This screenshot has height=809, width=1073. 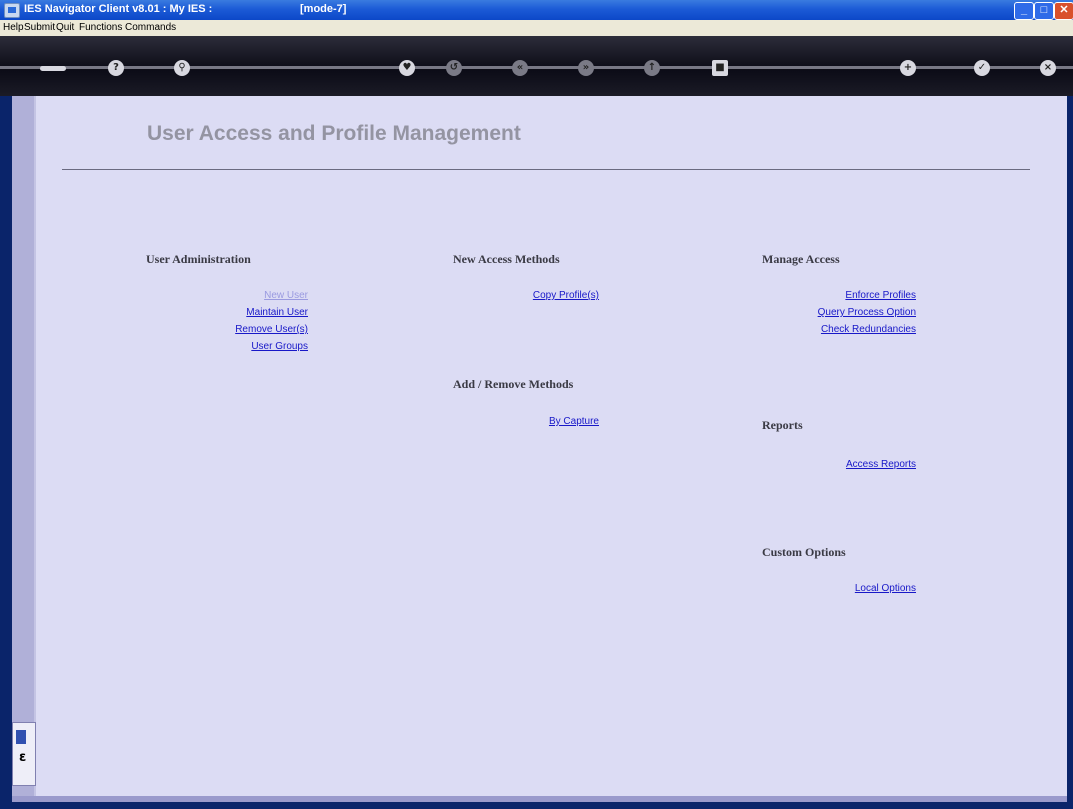 What do you see at coordinates (908, 68) in the screenshot?
I see `add-icon: +` at bounding box center [908, 68].